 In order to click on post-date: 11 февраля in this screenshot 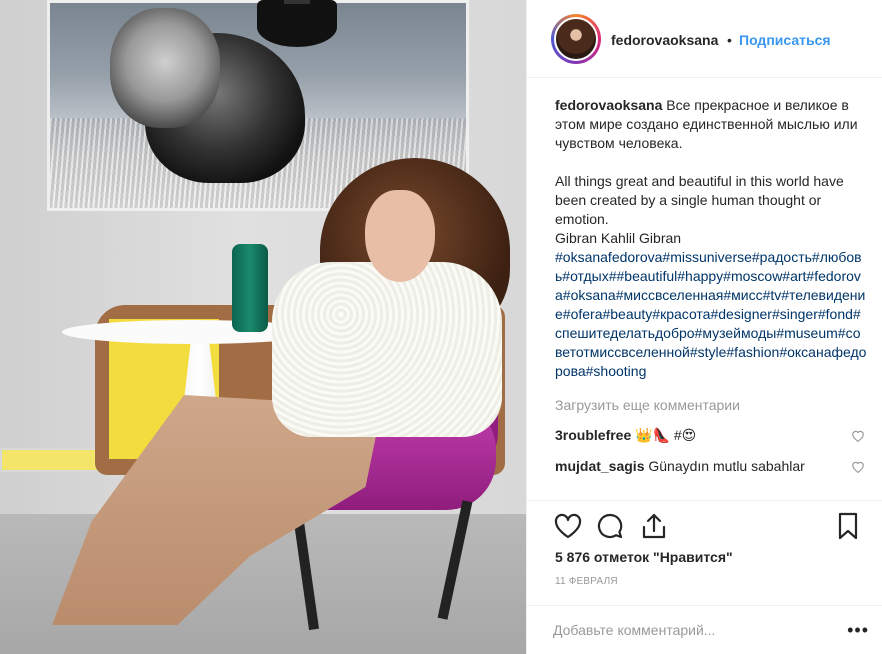, I will do `click(586, 581)`.